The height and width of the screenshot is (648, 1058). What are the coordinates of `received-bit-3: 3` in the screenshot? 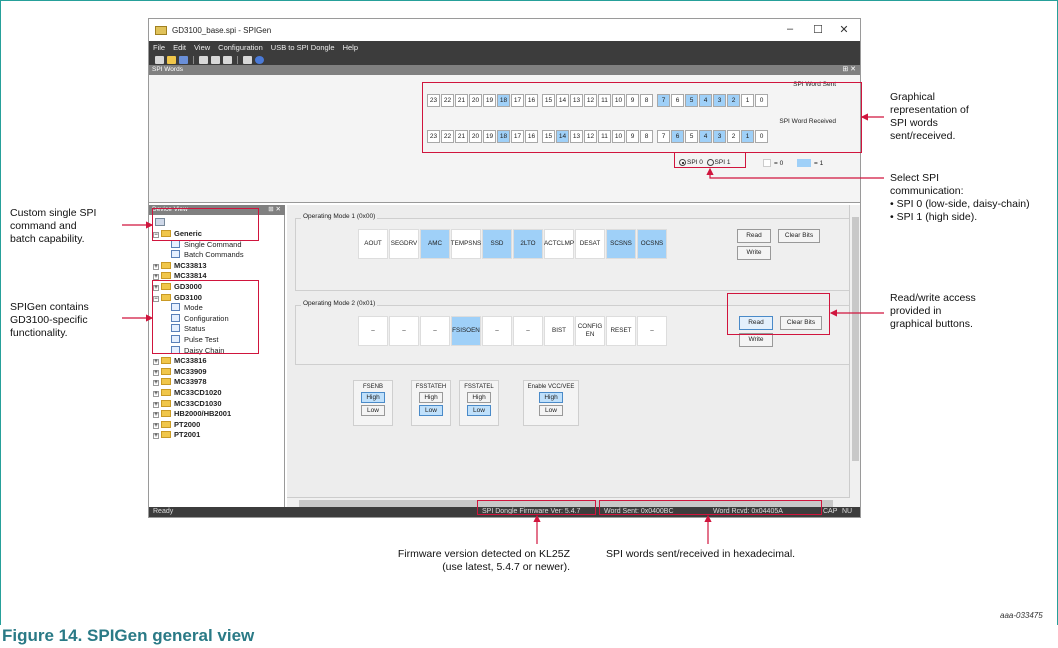 It's located at (719, 136).